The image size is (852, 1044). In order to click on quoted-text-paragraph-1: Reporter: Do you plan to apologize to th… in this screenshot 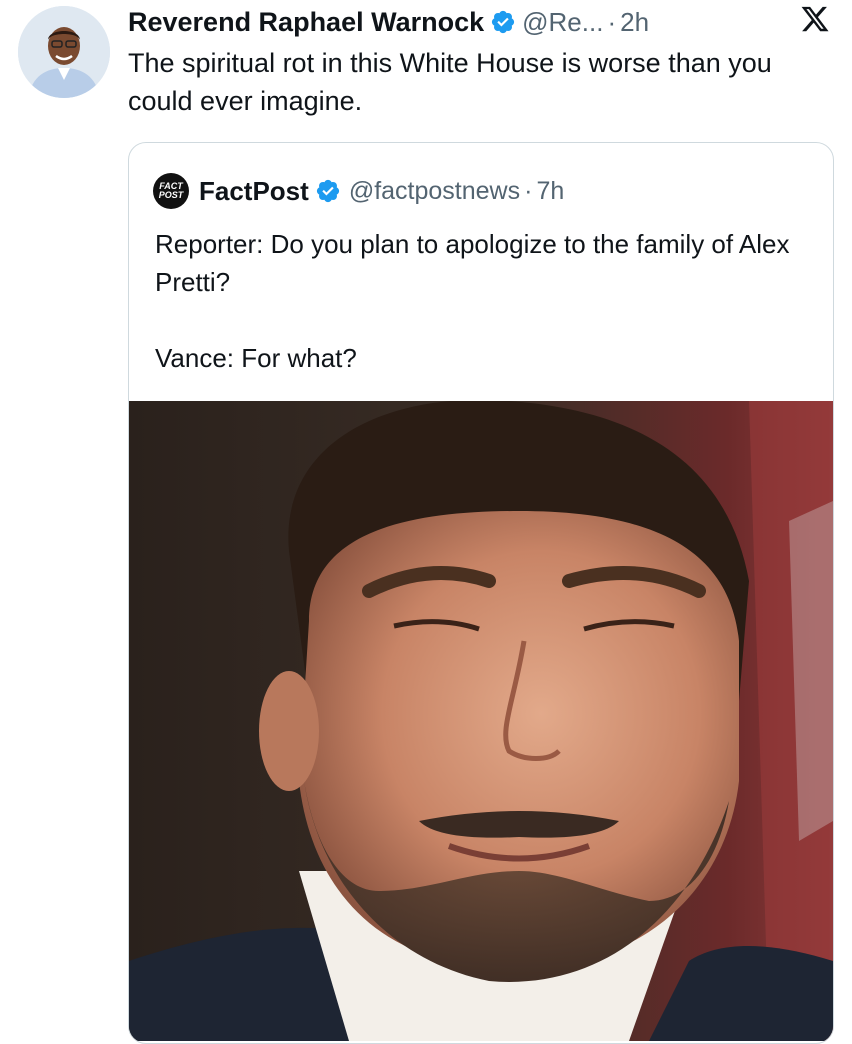, I will do `click(472, 263)`.